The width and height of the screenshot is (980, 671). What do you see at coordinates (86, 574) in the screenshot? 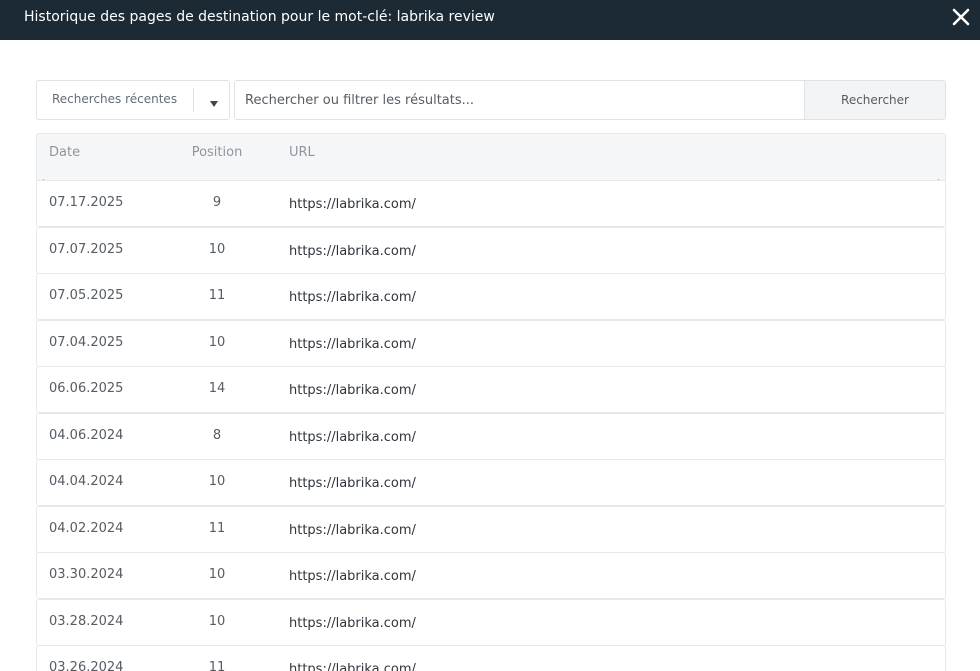
I see `date-cell: 03.30.2024` at bounding box center [86, 574].